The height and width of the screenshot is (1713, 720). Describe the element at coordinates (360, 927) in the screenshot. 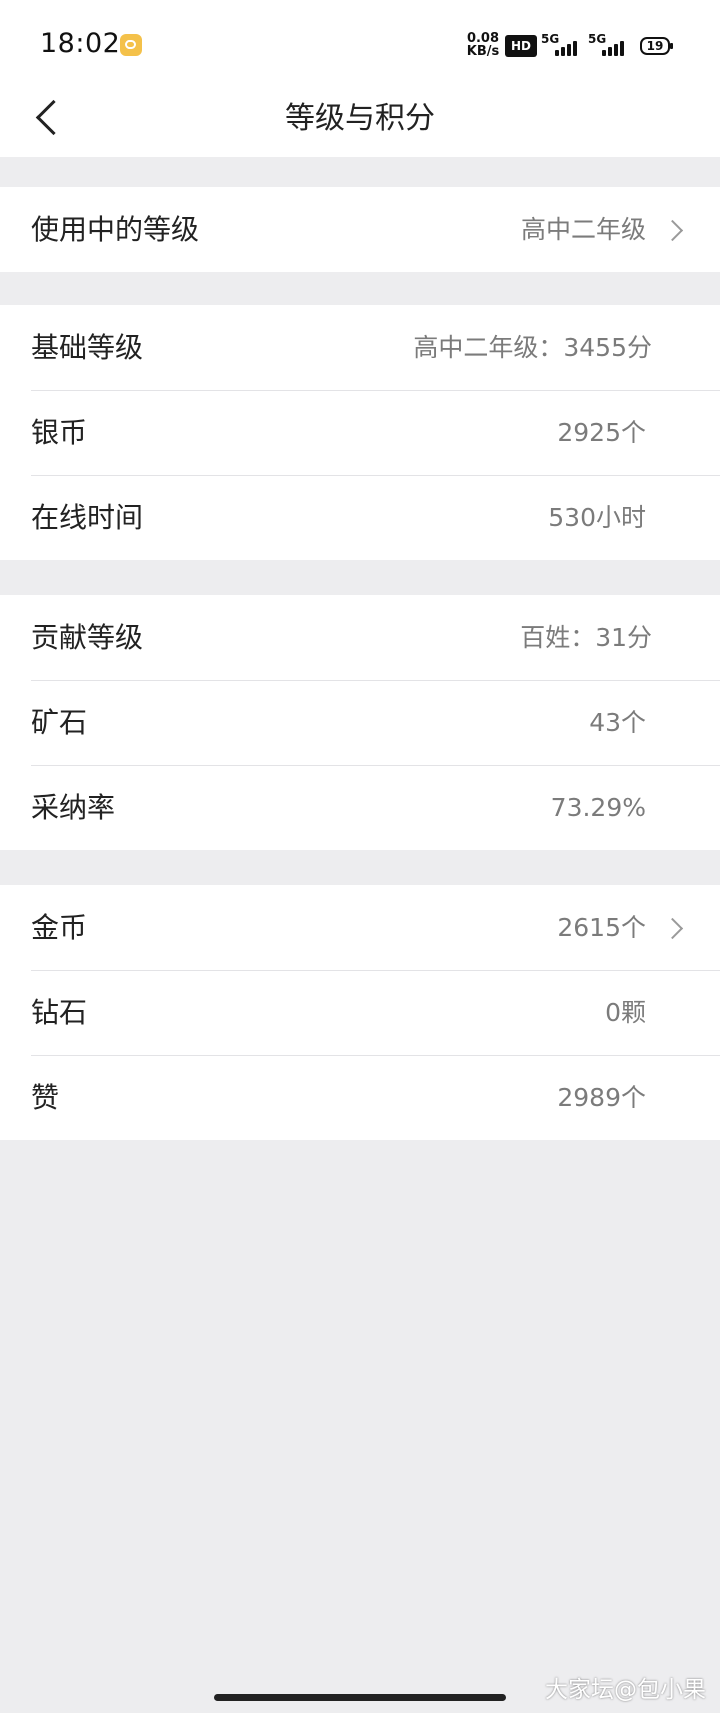

I see `gold-coin-row: 金币 2615个` at that location.